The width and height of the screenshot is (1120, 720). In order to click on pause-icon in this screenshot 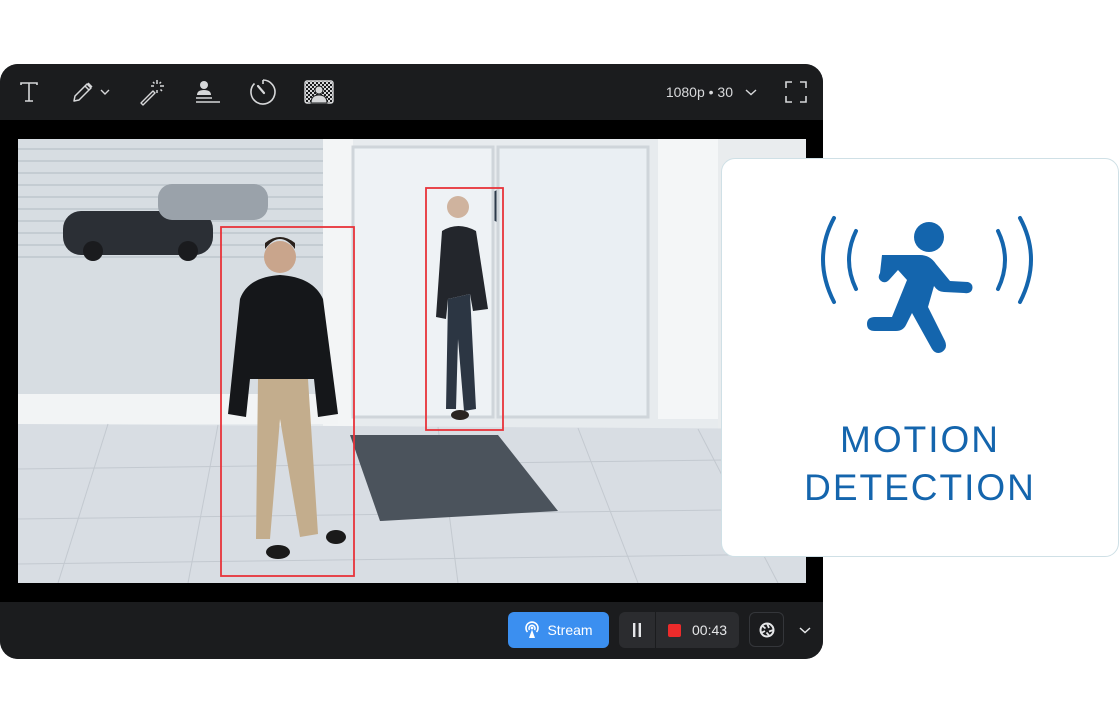, I will do `click(637, 630)`.